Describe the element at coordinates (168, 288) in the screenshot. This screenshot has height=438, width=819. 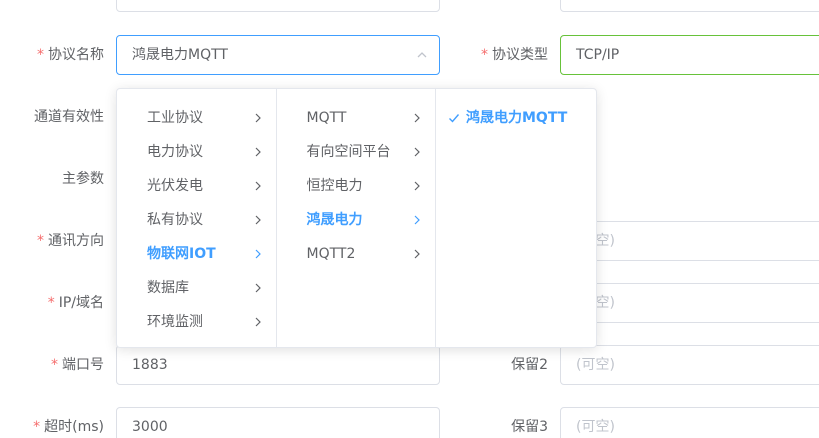
I see `cascader-item-label: 数据库` at that location.